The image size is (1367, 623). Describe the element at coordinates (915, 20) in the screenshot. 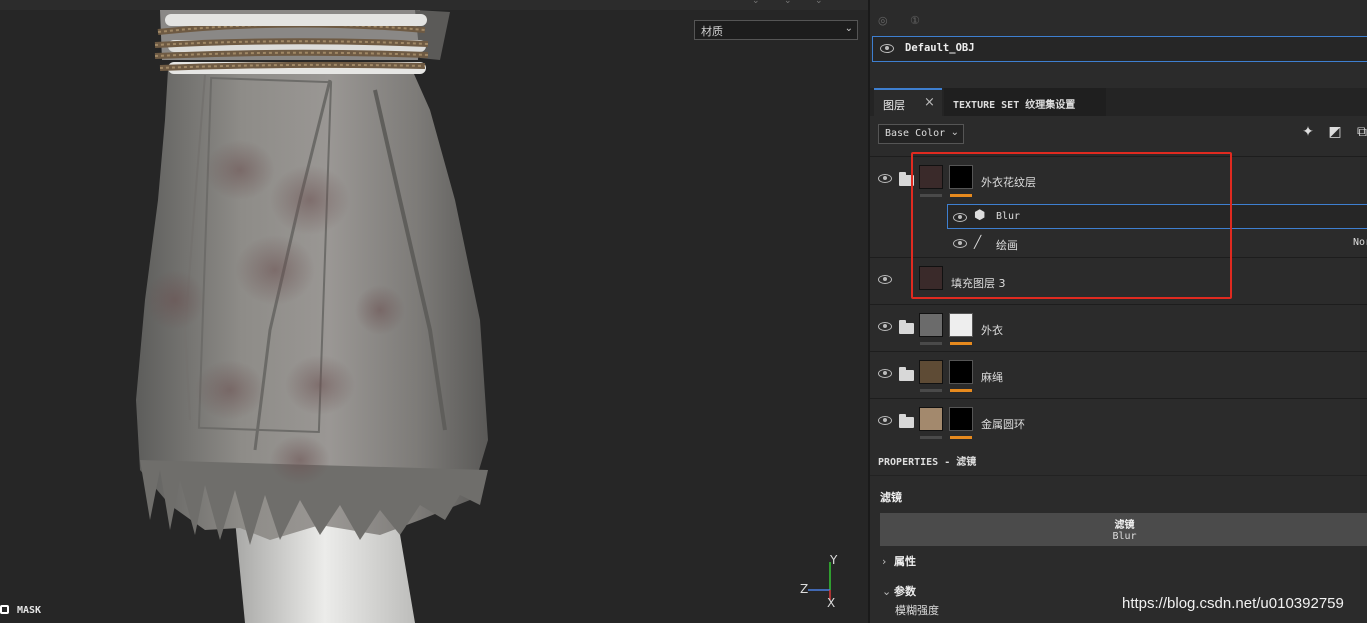

I see `info-icon: ①` at that location.